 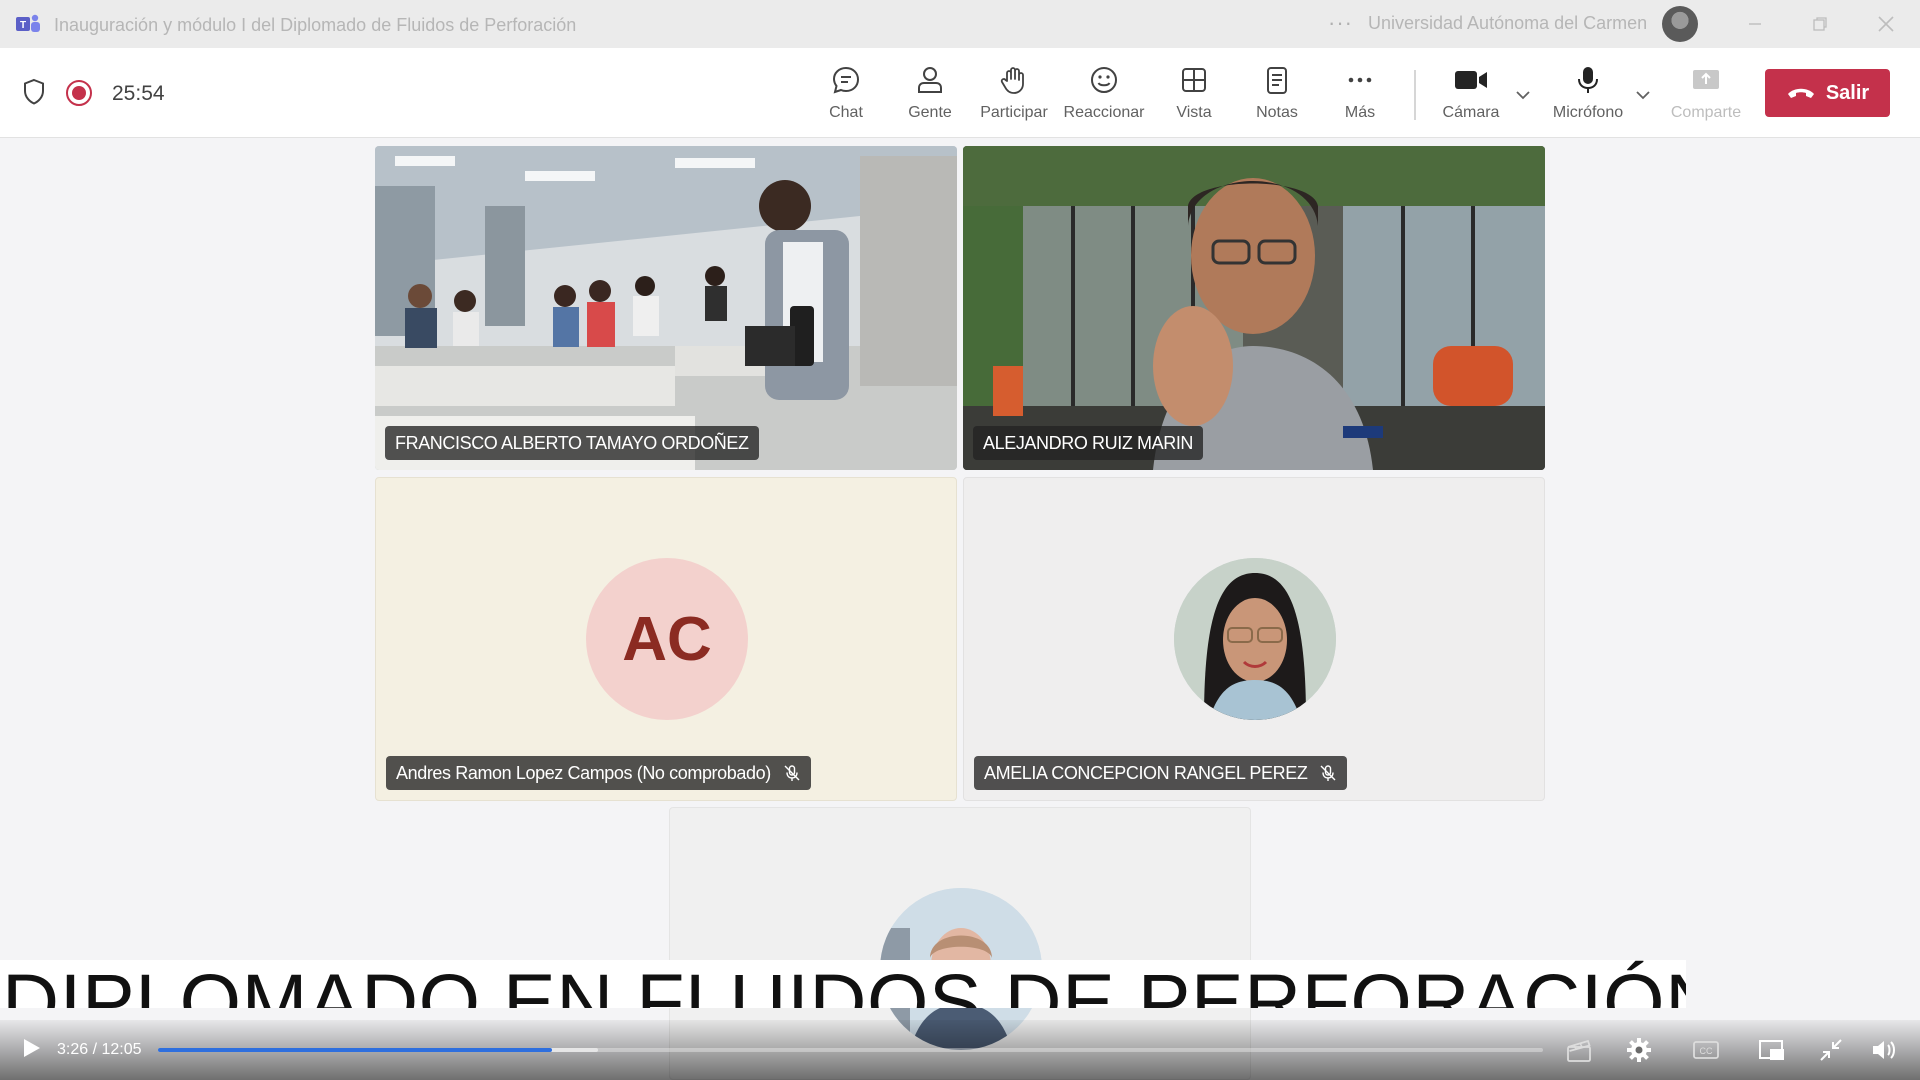 What do you see at coordinates (31, 1048) in the screenshot?
I see `play-icon` at bounding box center [31, 1048].